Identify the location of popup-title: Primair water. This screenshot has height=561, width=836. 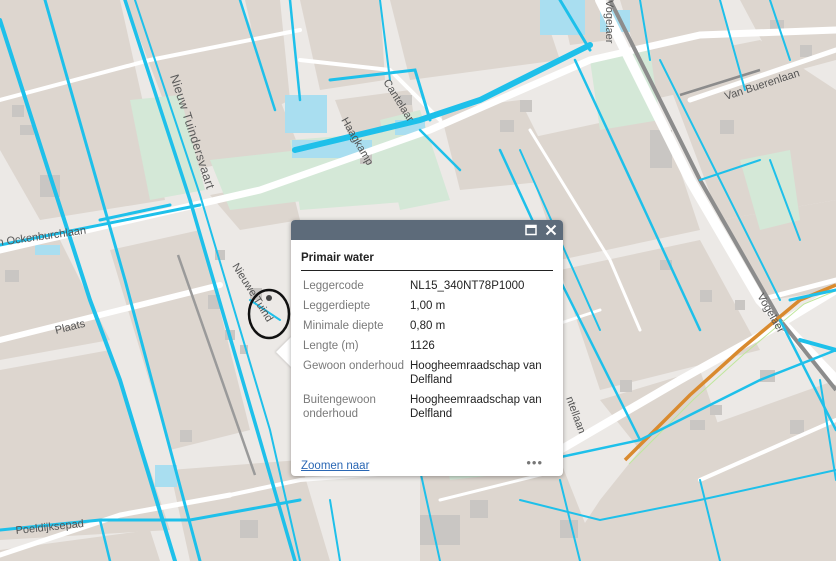
(427, 261).